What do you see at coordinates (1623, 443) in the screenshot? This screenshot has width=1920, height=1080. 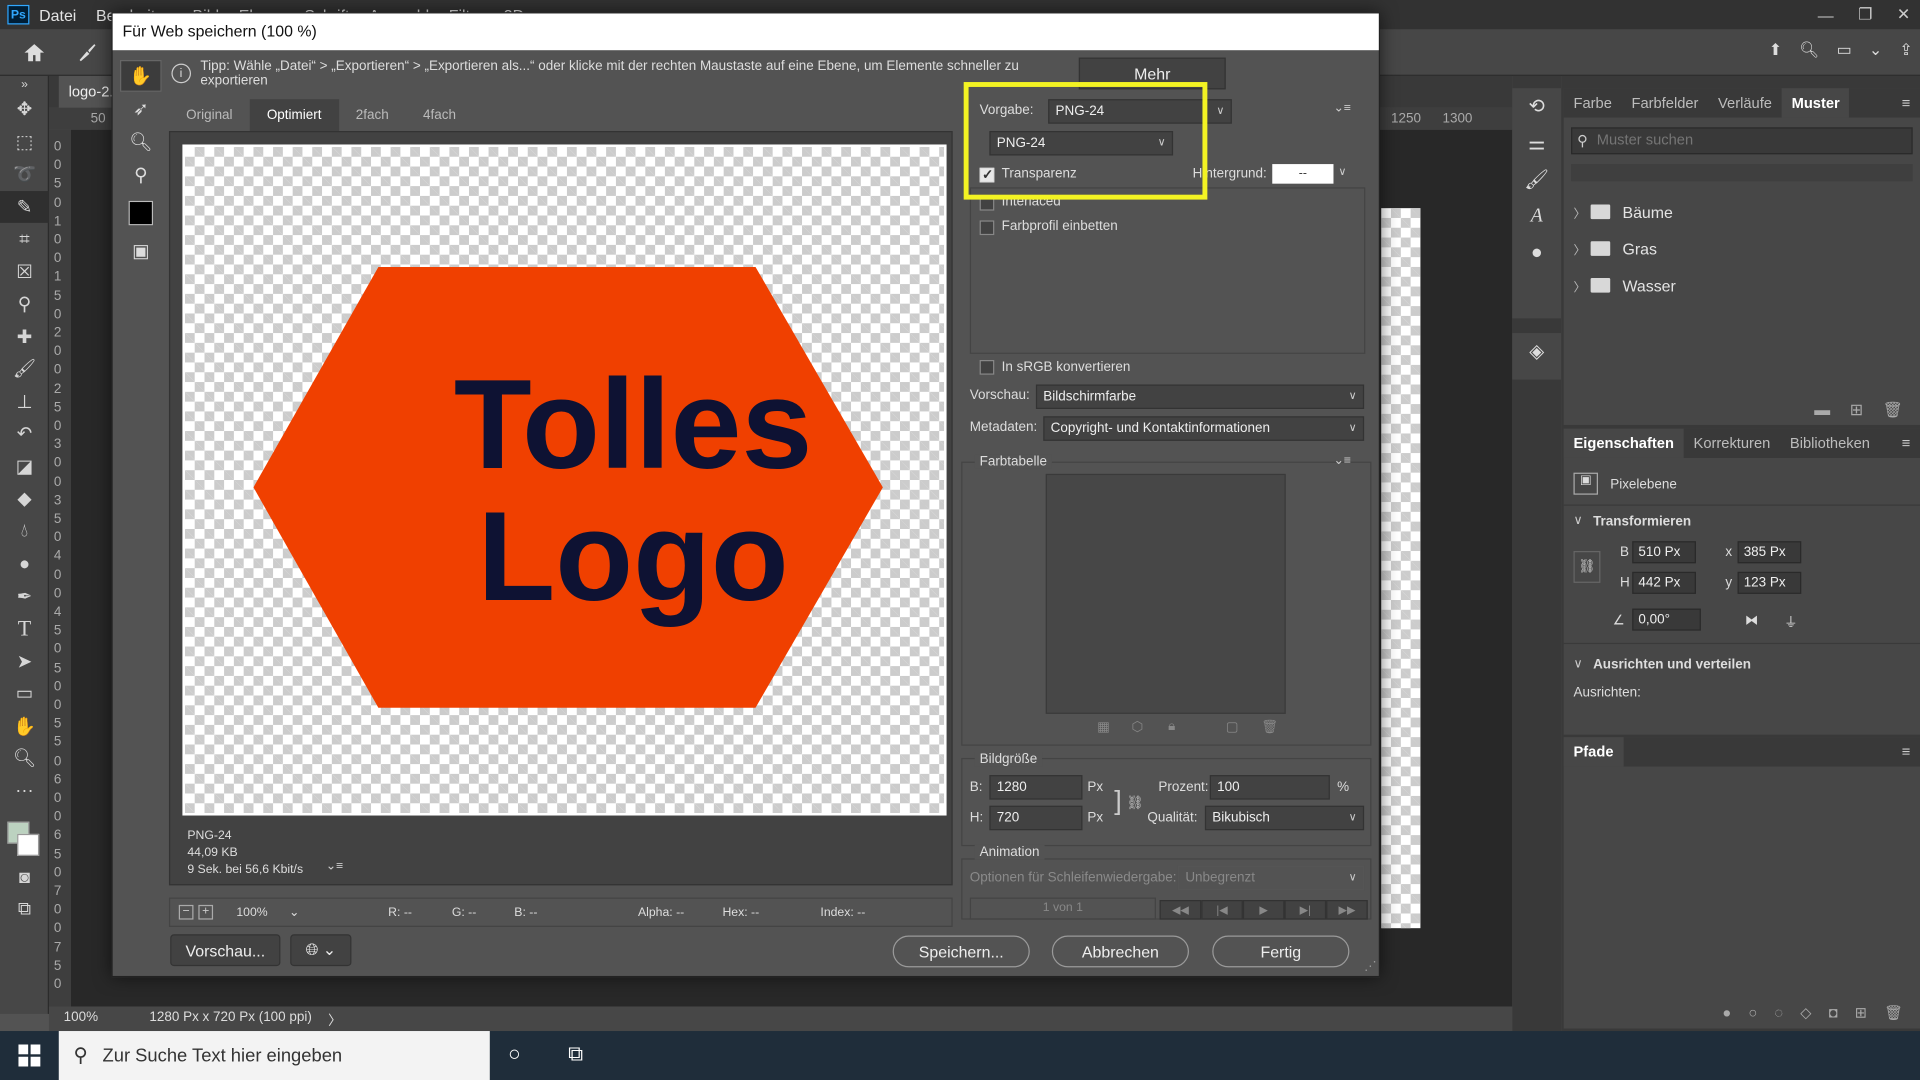 I see `tab-eigenschaften: Eigenschaften` at bounding box center [1623, 443].